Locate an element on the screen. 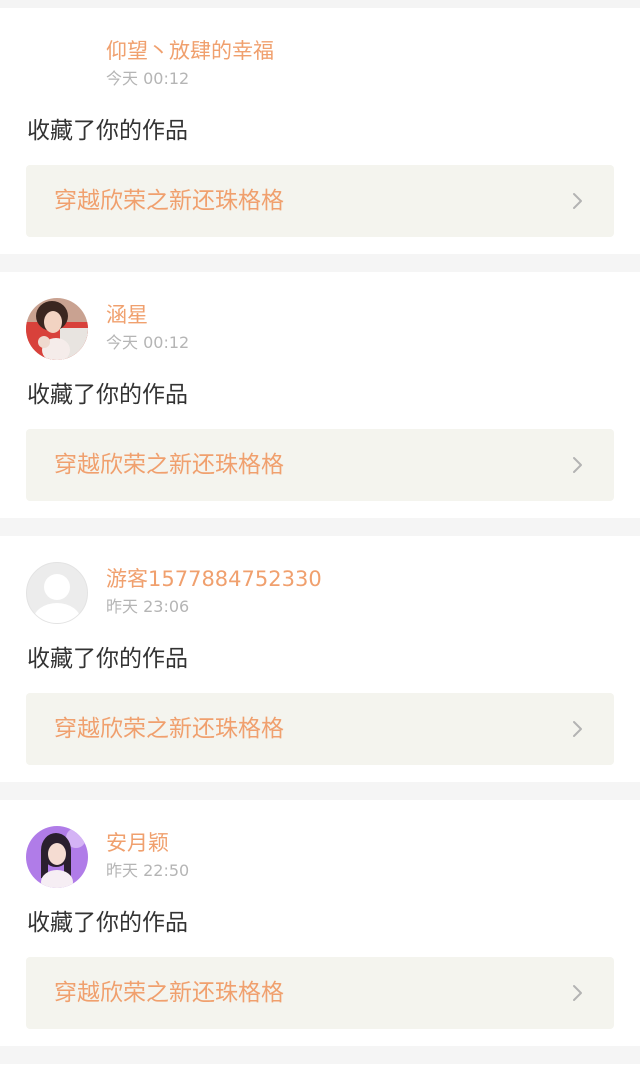 This screenshot has width=640, height=1081. user-name: 游客1577884752330 is located at coordinates (214, 579).